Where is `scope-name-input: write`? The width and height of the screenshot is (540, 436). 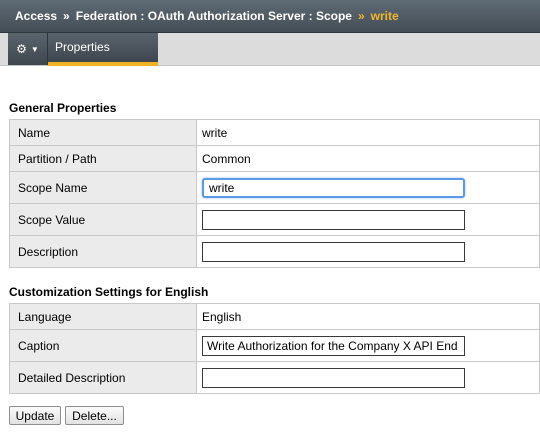 scope-name-input: write is located at coordinates (333, 187).